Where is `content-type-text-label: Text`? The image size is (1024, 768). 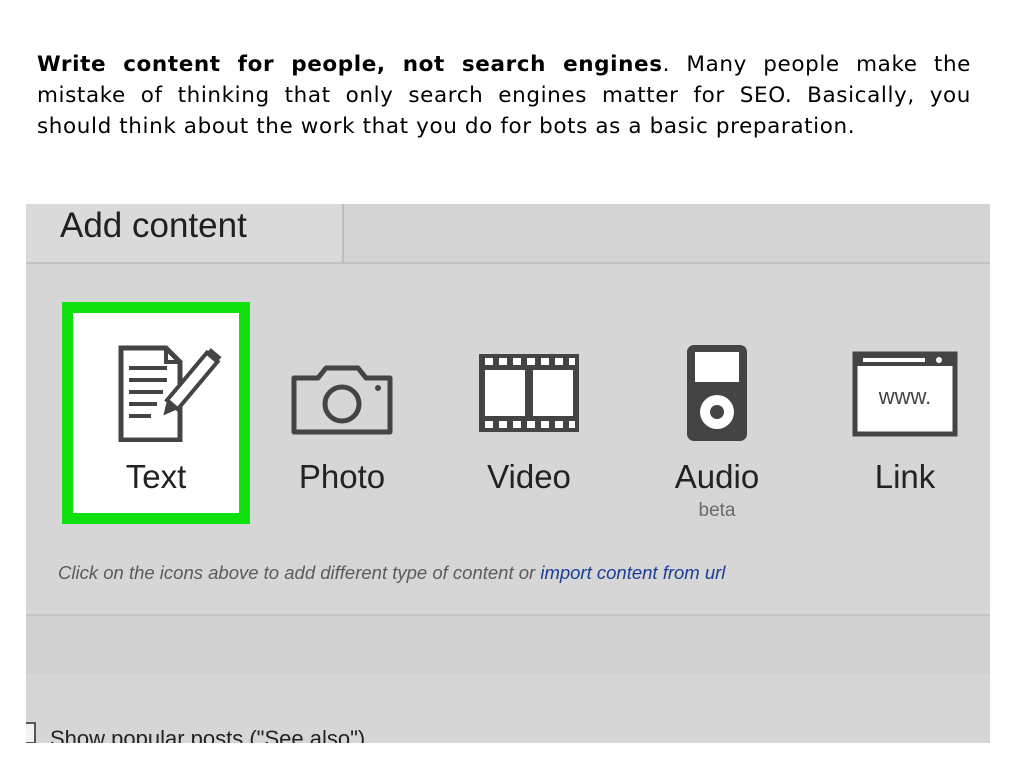
content-type-text-label: Text is located at coordinates (156, 476).